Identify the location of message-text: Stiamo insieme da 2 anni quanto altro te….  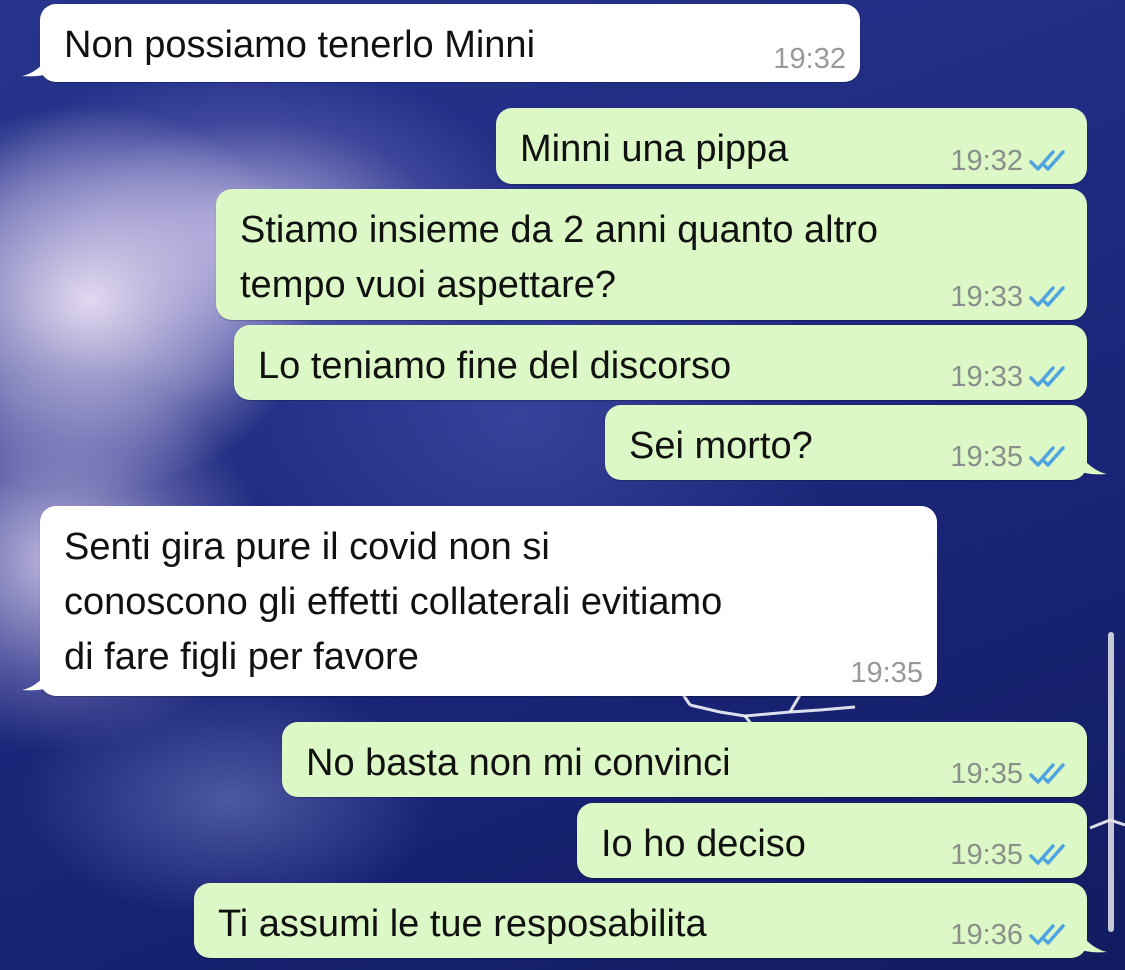
(559, 257).